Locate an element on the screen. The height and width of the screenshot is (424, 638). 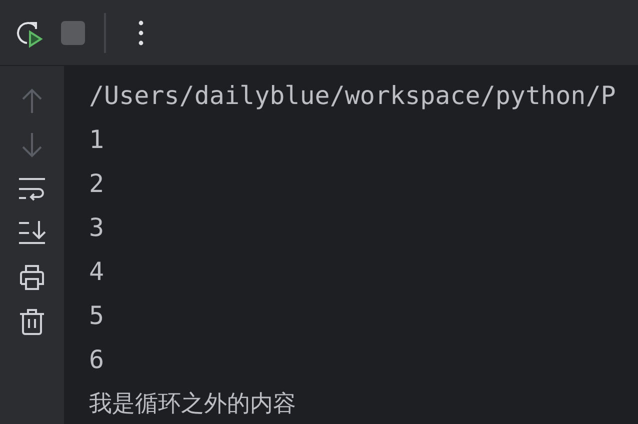
console-line: 5 is located at coordinates (96, 316).